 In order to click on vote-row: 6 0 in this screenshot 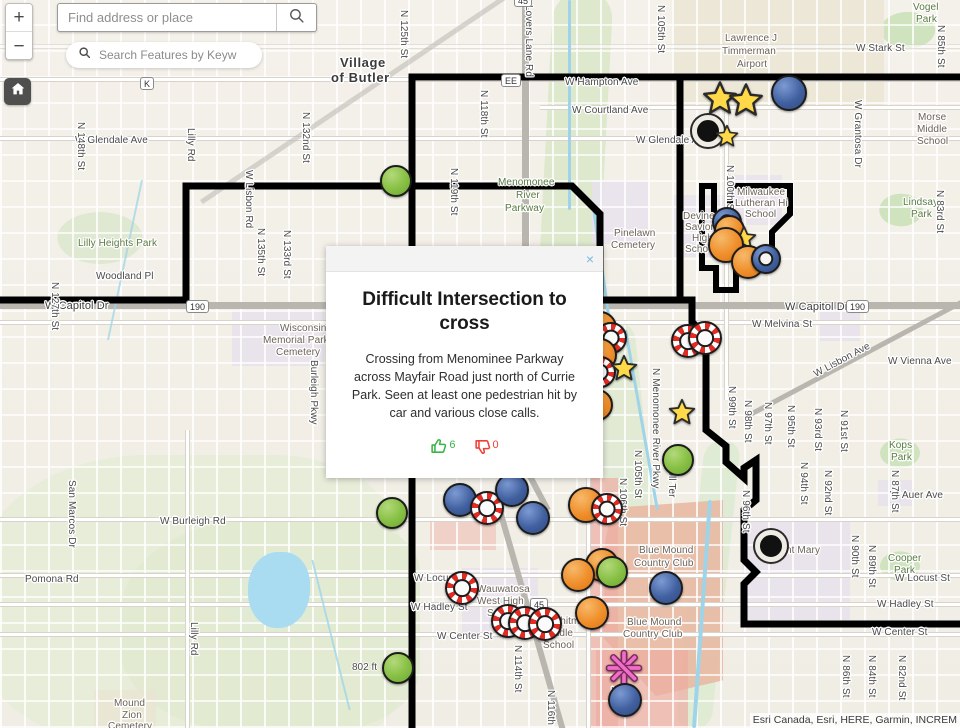, I will do `click(464, 449)`.